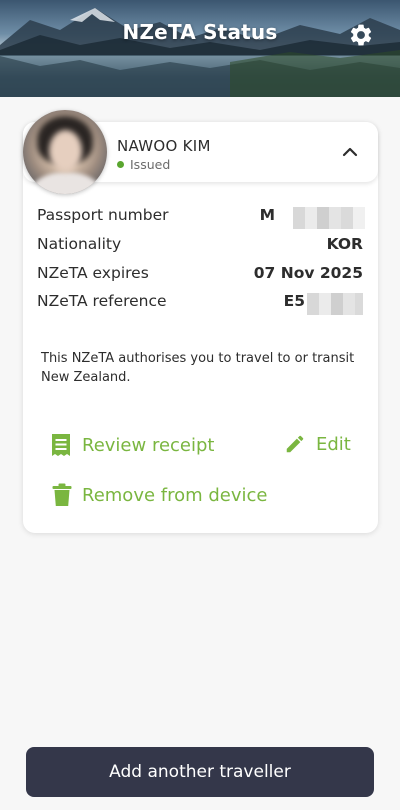  Describe the element at coordinates (308, 273) in the screenshot. I see `detail-value: 07 Nov 2025` at that location.